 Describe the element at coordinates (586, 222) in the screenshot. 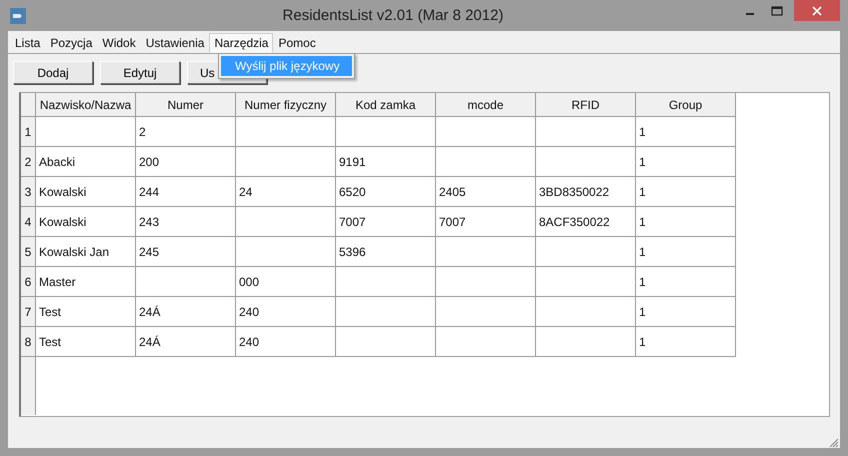

I see `table-cell: 8ACF350022` at that location.